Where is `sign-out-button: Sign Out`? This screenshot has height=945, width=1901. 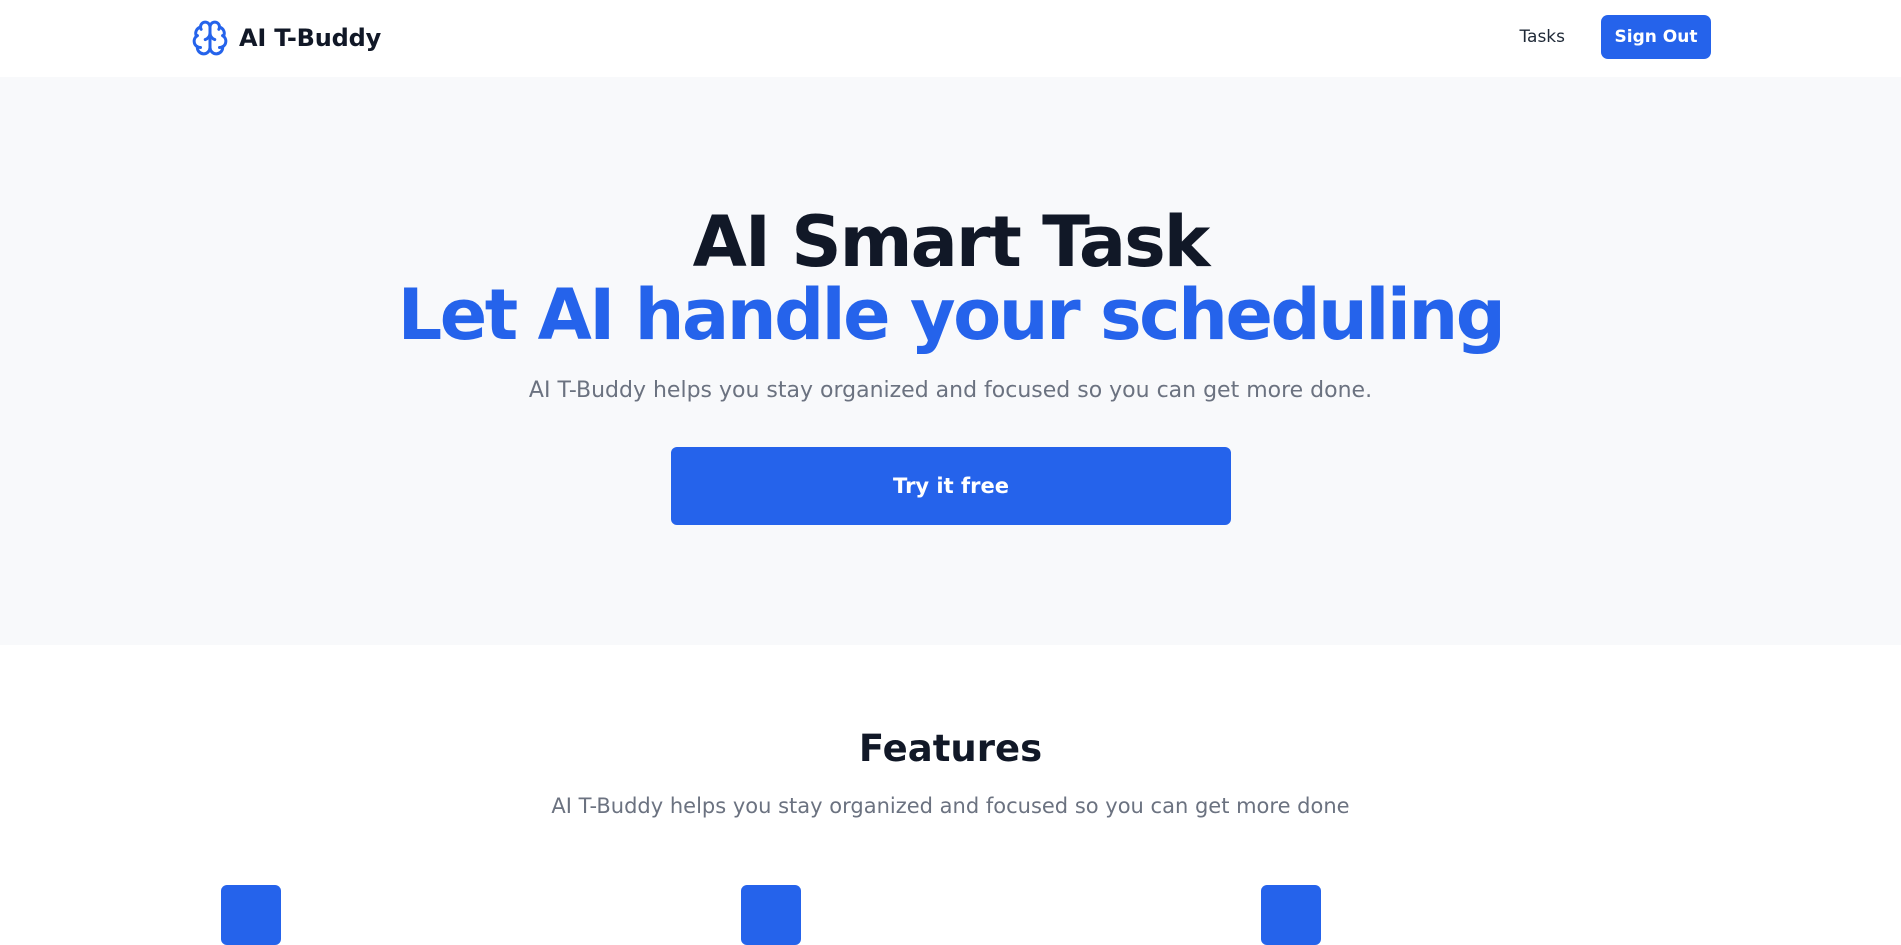
sign-out-button: Sign Out is located at coordinates (1656, 37).